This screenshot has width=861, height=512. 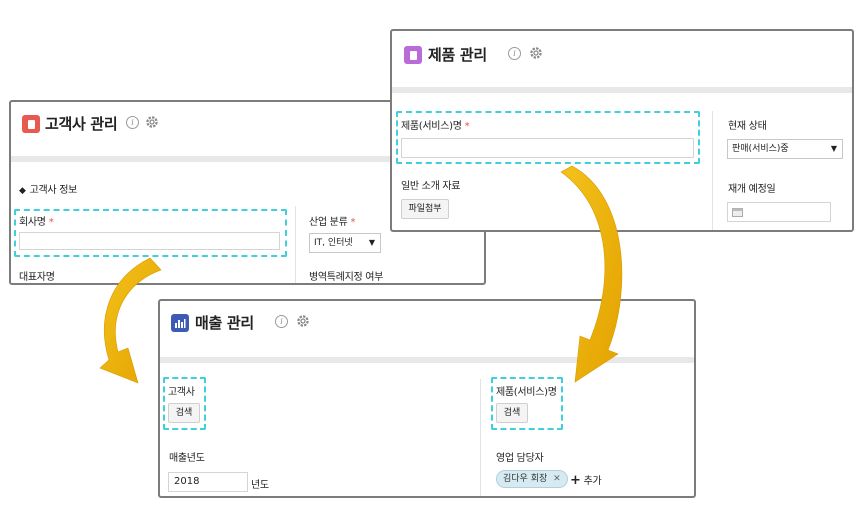 What do you see at coordinates (526, 392) in the screenshot?
I see `product-name-label: 제품(서비스)명` at bounding box center [526, 392].